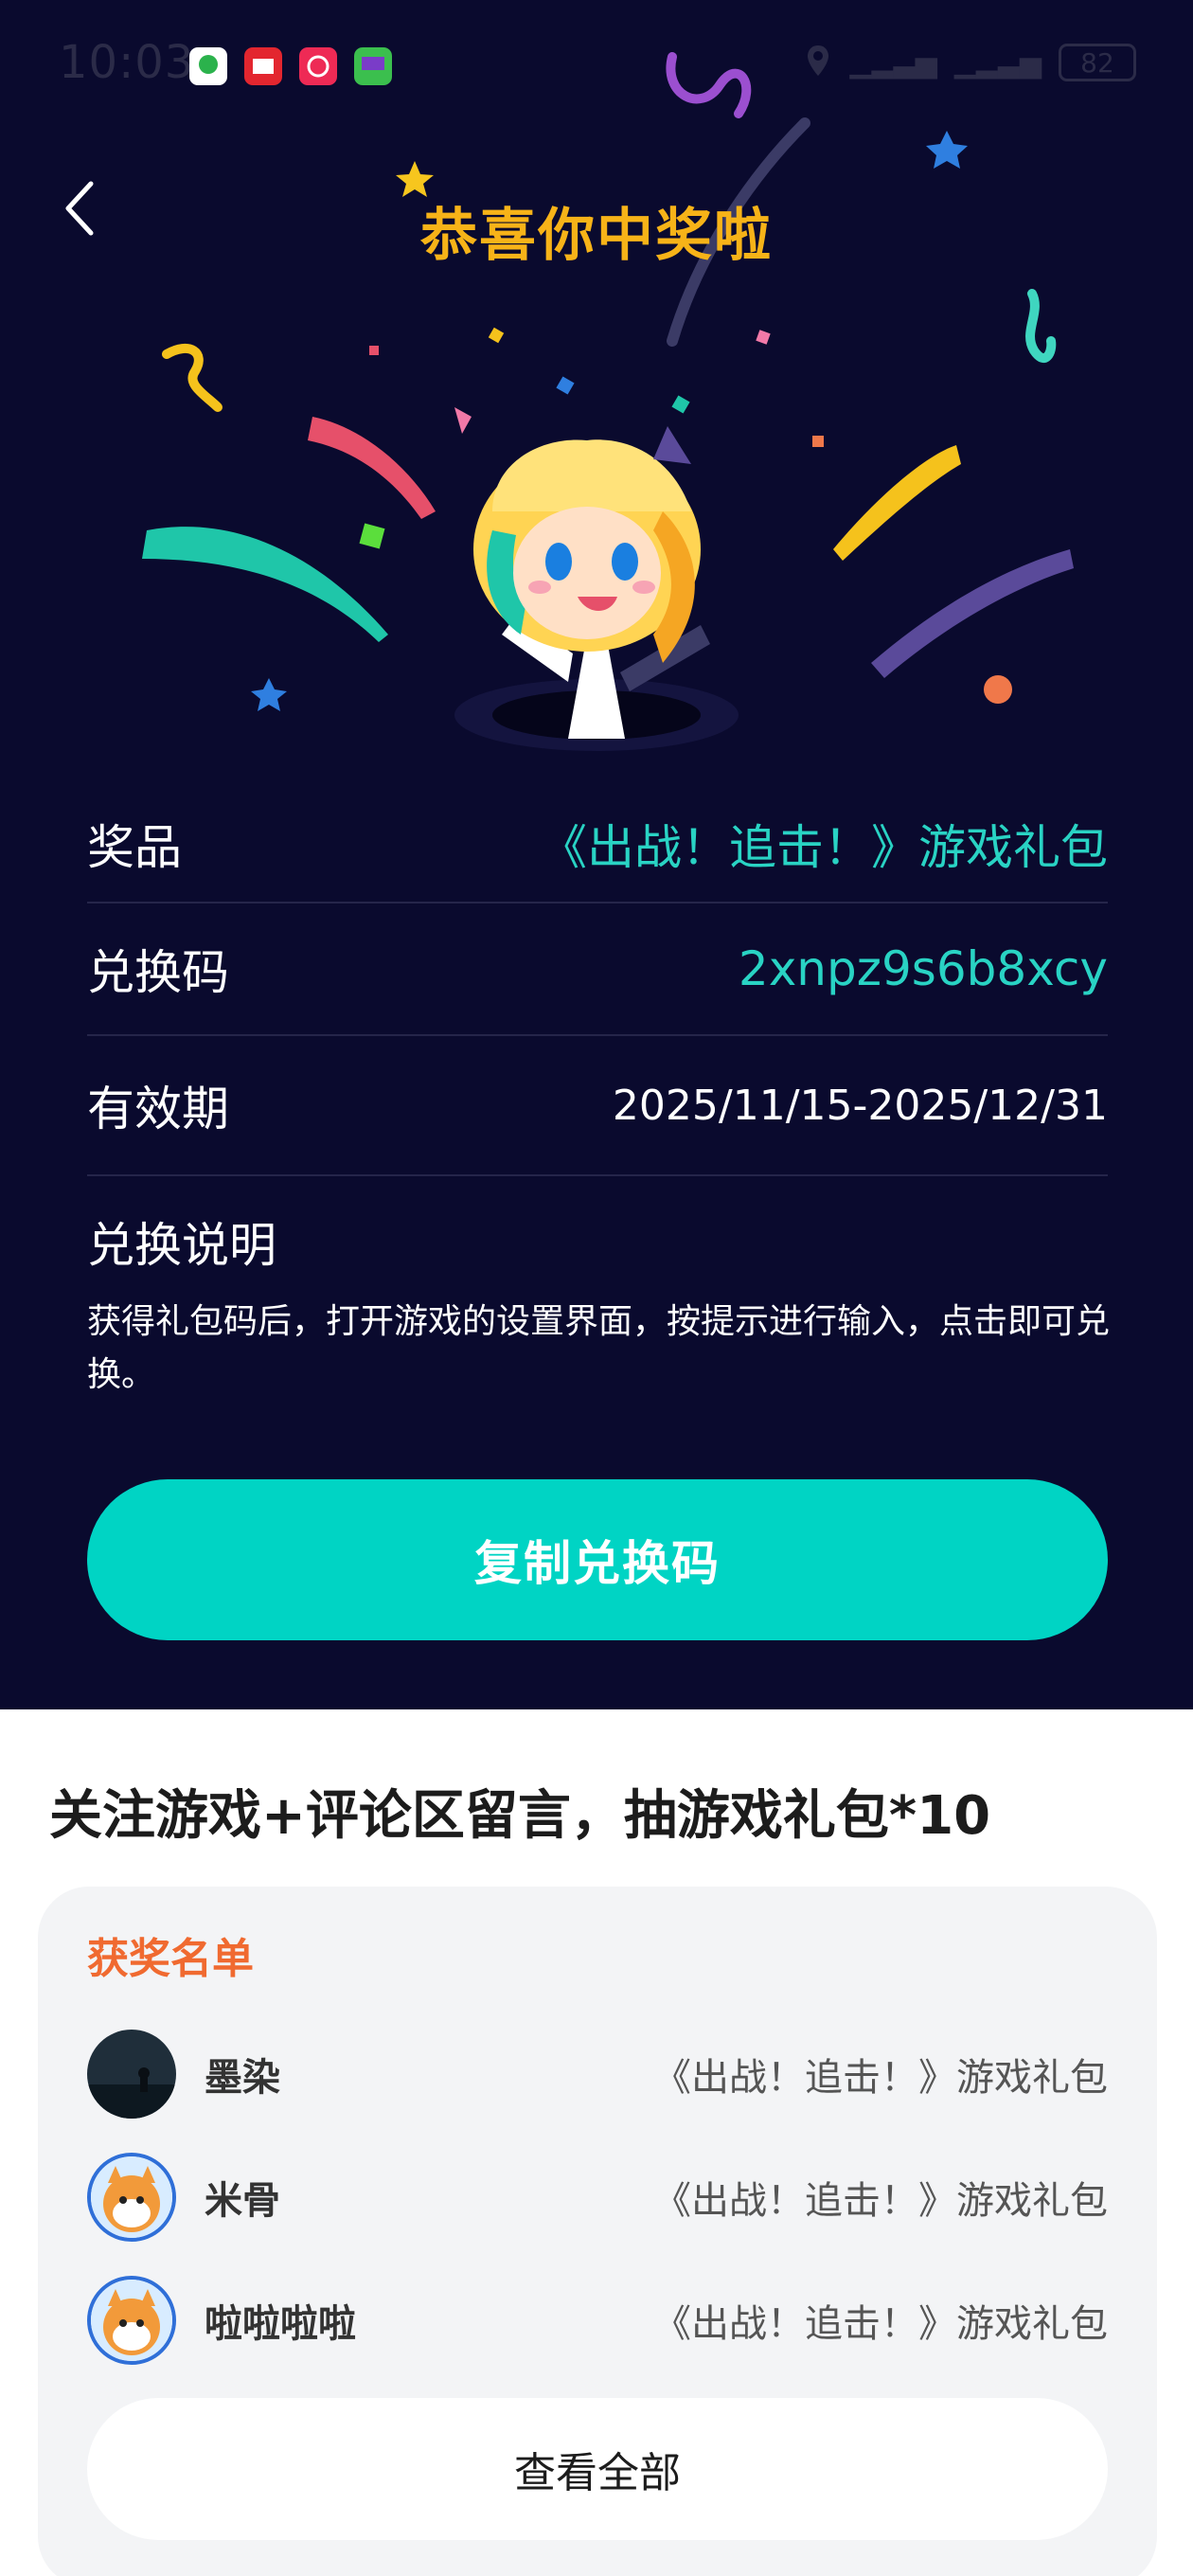 This screenshot has width=1193, height=2576. What do you see at coordinates (597, 2320) in the screenshot?
I see `winner-row: 啦啦啦啦 《出战！追击！》游戏礼包` at bounding box center [597, 2320].